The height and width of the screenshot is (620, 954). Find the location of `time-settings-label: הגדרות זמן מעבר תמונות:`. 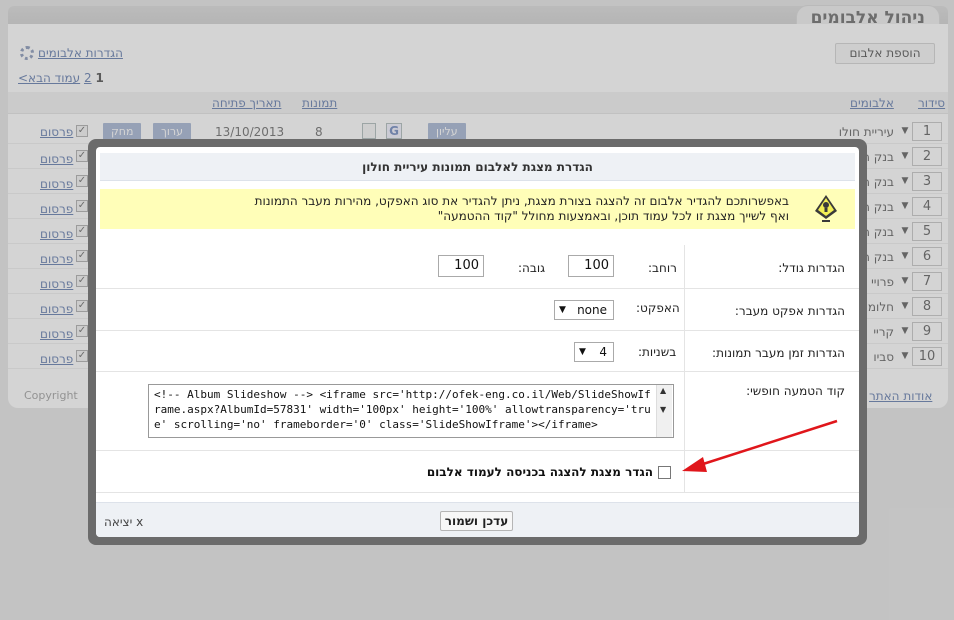

time-settings-label: הגדרות זמן מעבר תמונות: is located at coordinates (778, 353).